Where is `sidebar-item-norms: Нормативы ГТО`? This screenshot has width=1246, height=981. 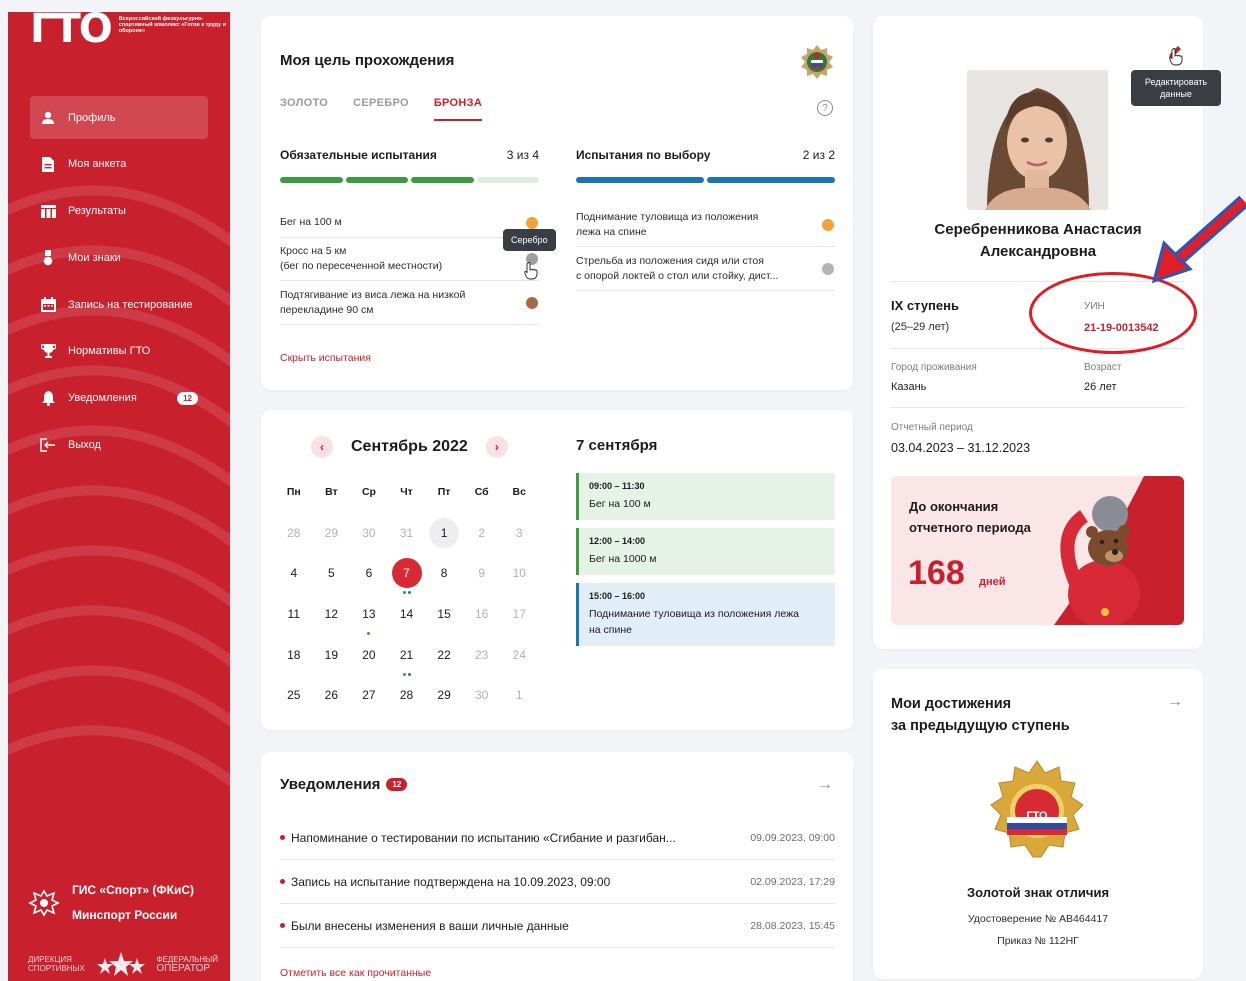
sidebar-item-norms: Нормативы ГТО is located at coordinates (119, 351).